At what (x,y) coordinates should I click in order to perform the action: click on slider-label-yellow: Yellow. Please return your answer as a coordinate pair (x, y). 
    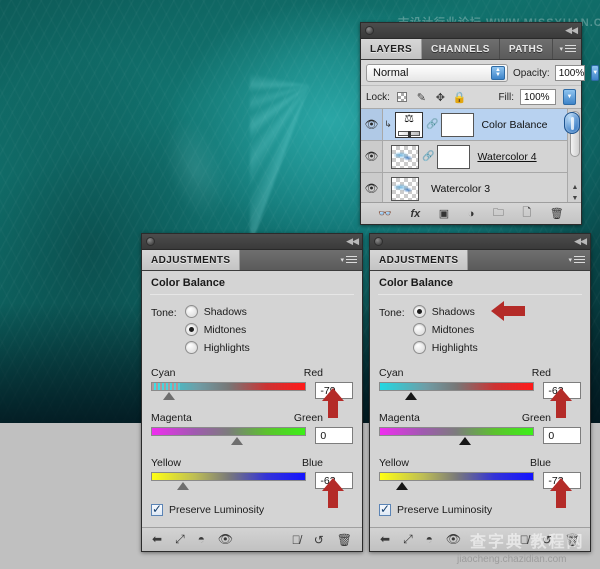
    Looking at the image, I should click on (394, 463).